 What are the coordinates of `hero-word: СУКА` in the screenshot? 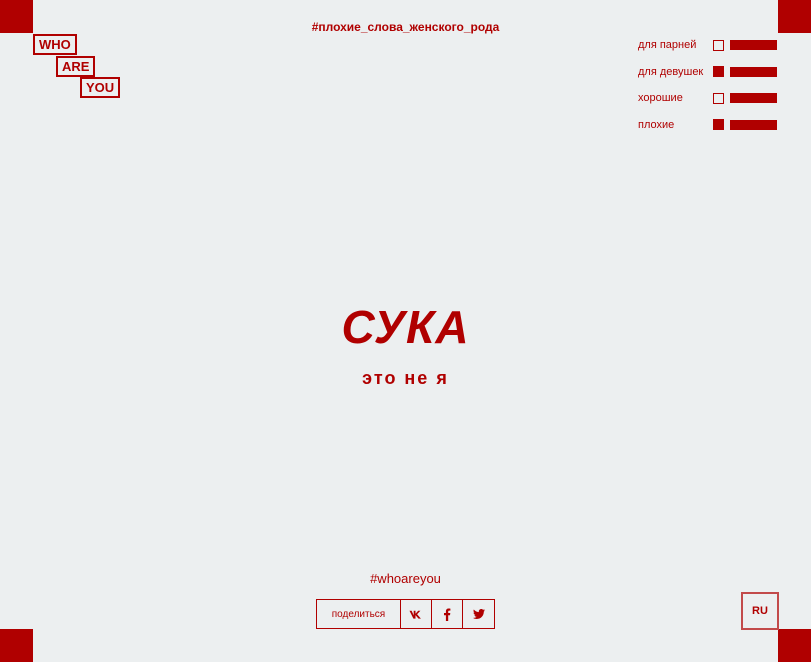 It's located at (405, 327).